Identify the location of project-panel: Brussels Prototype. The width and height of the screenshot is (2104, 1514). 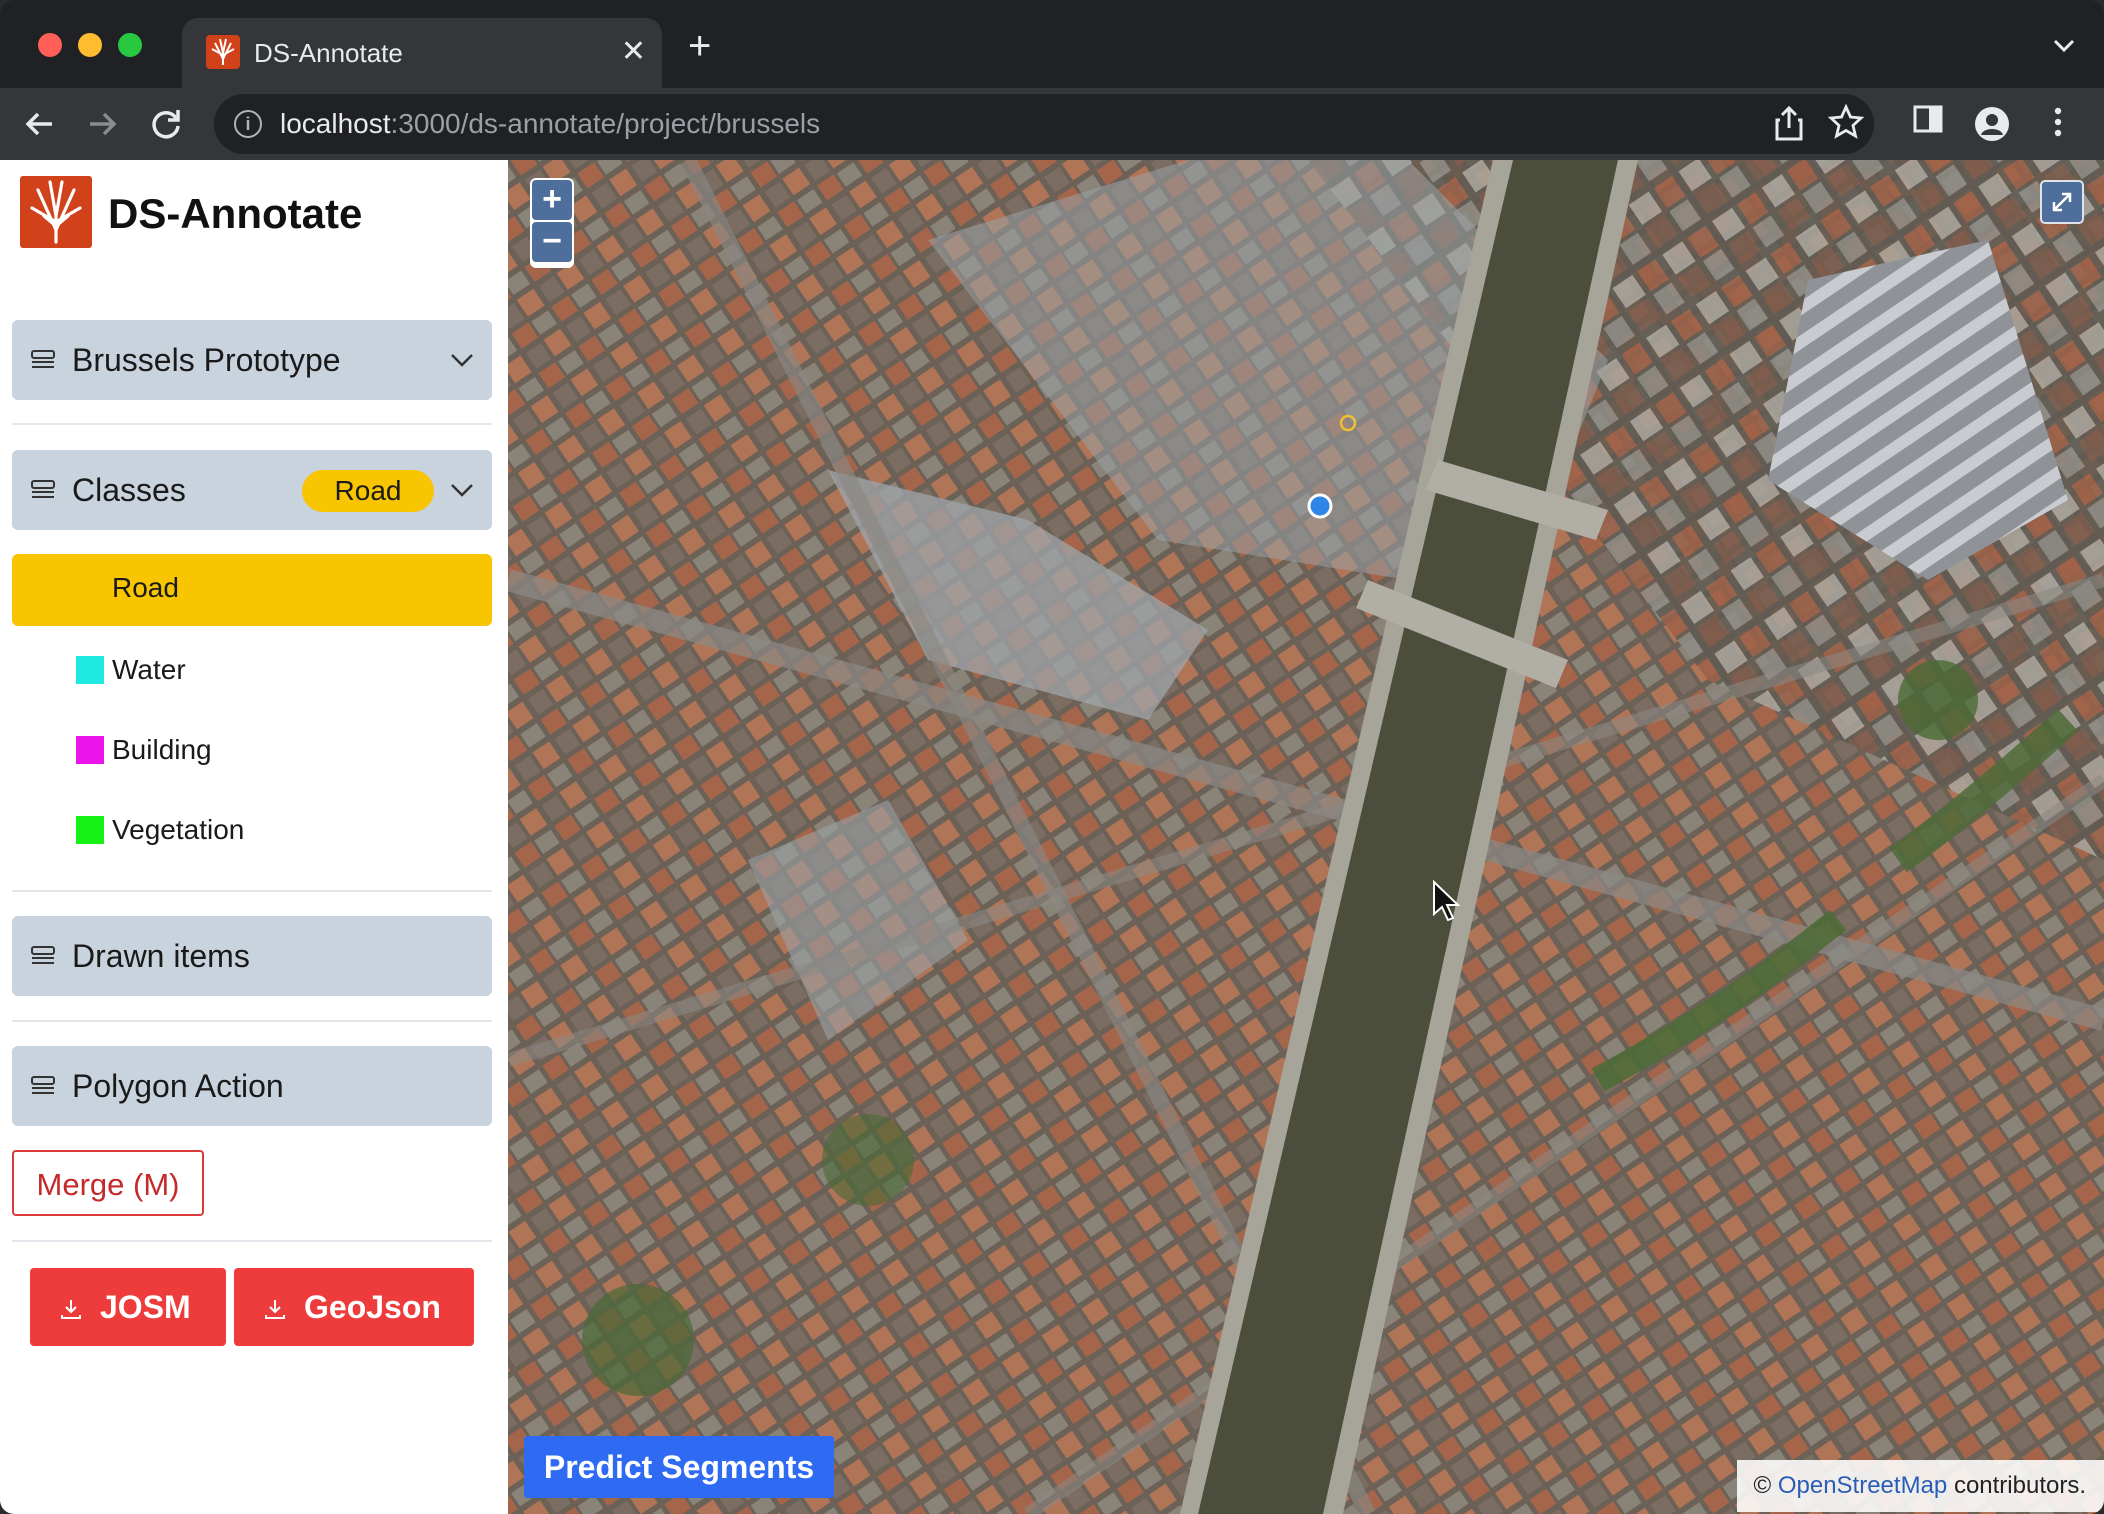
(252, 360).